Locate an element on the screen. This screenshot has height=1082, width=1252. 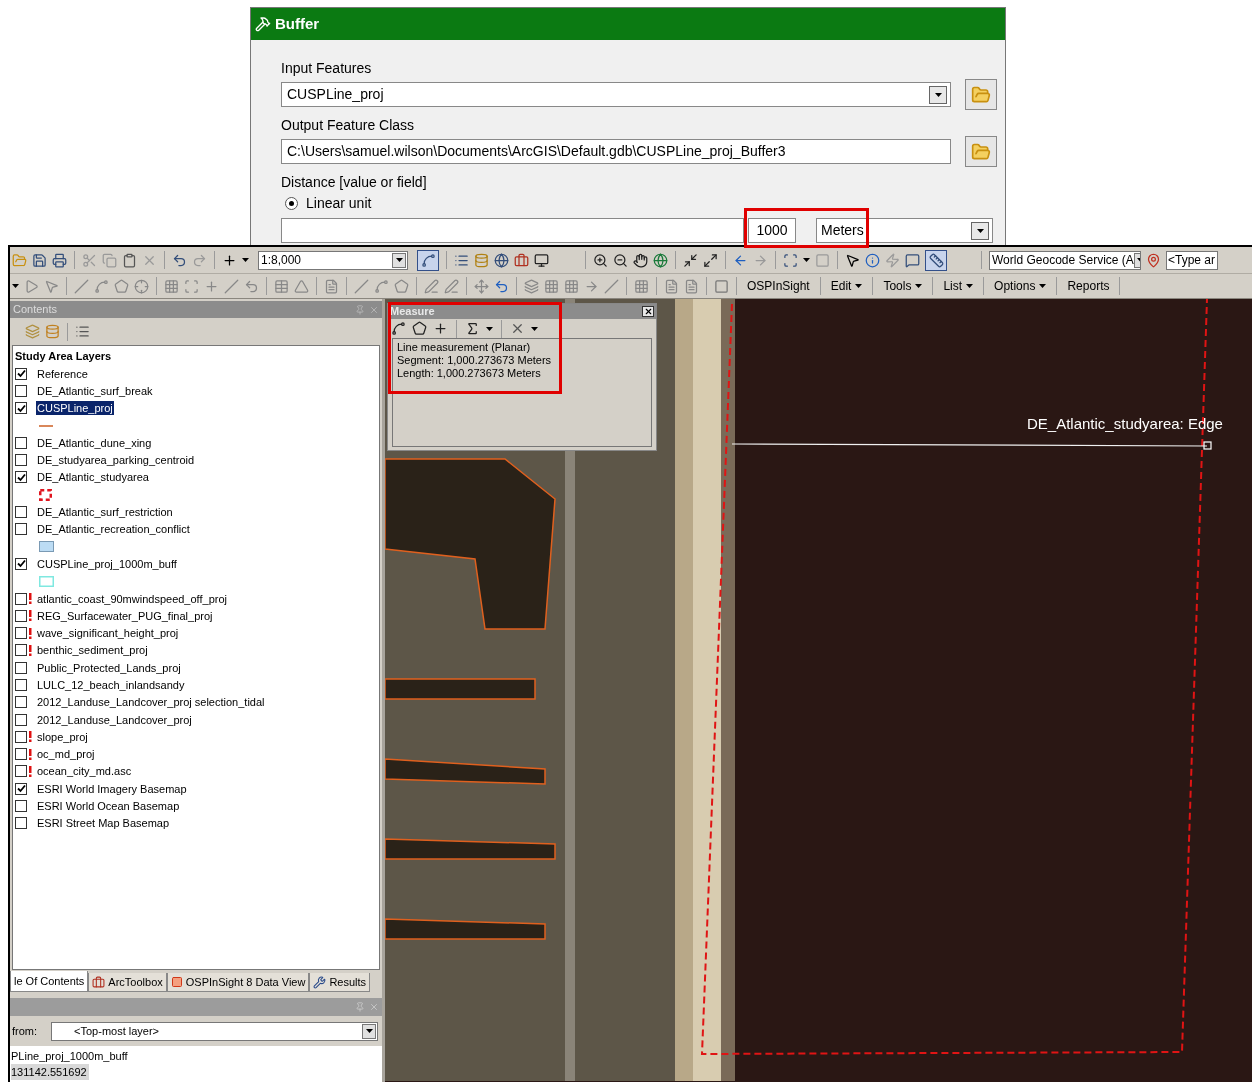
layer-name: ESRI World Imagery Basemap is located at coordinates (112, 788).